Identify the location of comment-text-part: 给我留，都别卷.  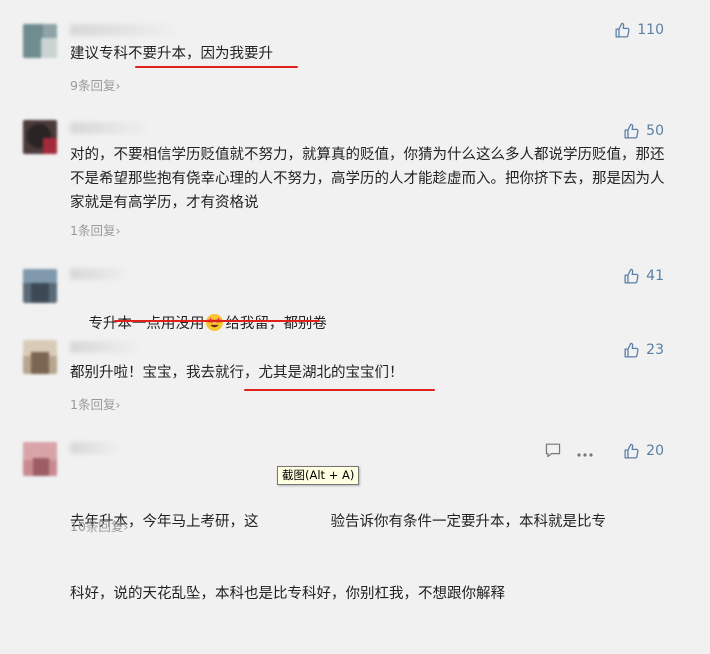
(276, 324).